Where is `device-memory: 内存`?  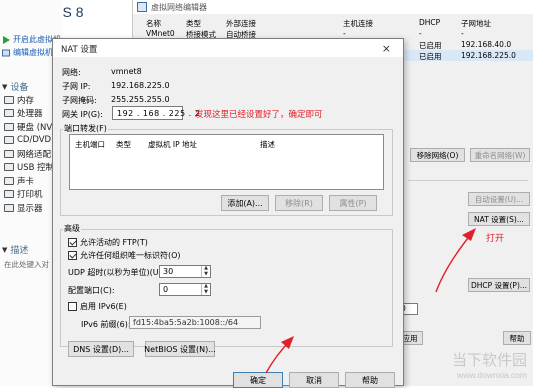
device-memory: 内存 is located at coordinates (29, 100).